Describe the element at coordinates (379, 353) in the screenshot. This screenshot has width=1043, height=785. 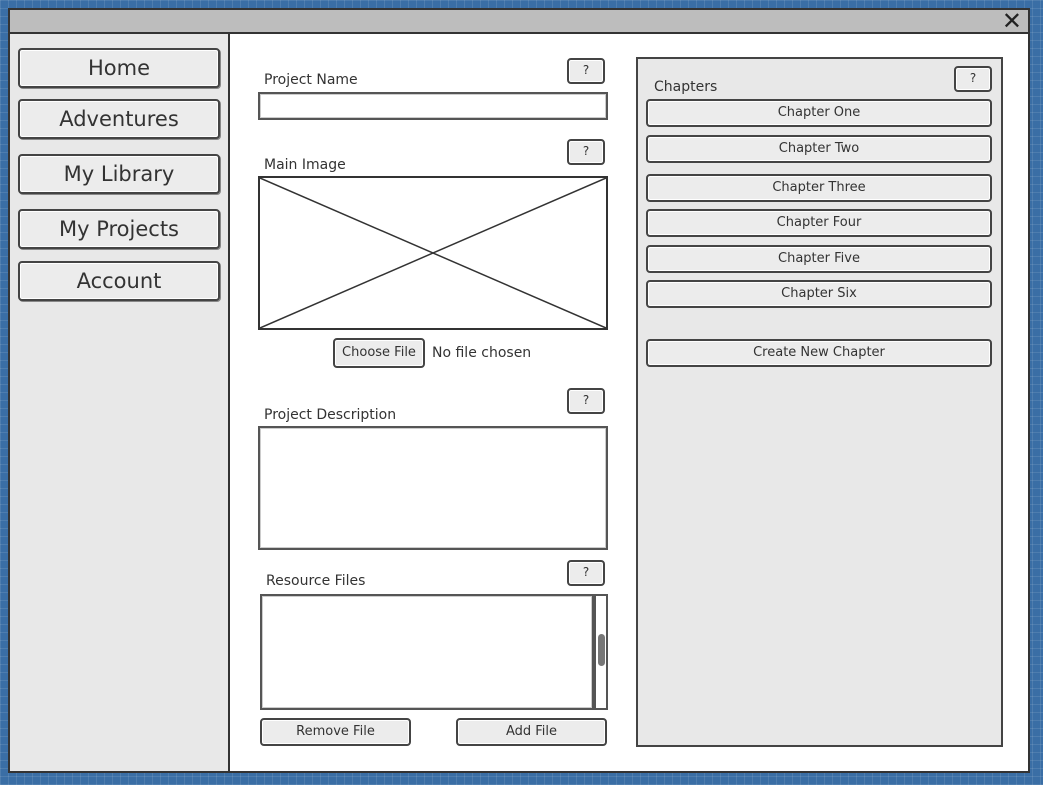
I see `choose-file-button: Choose File` at that location.